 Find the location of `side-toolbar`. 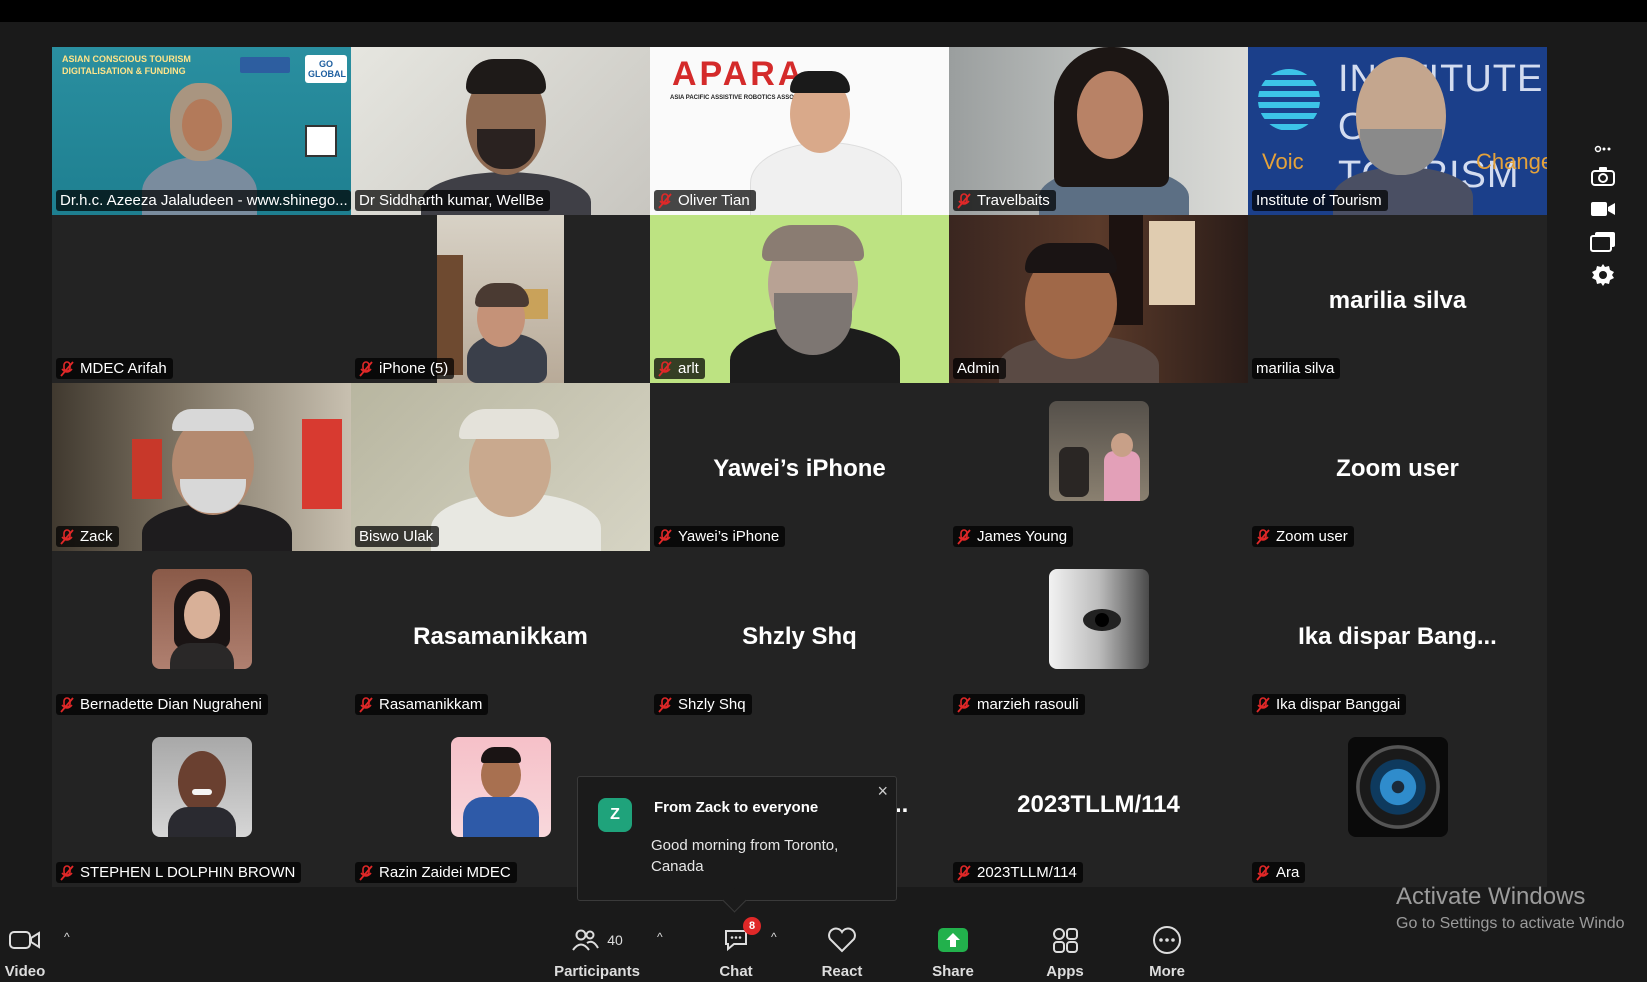

side-toolbar is located at coordinates (1603, 215).